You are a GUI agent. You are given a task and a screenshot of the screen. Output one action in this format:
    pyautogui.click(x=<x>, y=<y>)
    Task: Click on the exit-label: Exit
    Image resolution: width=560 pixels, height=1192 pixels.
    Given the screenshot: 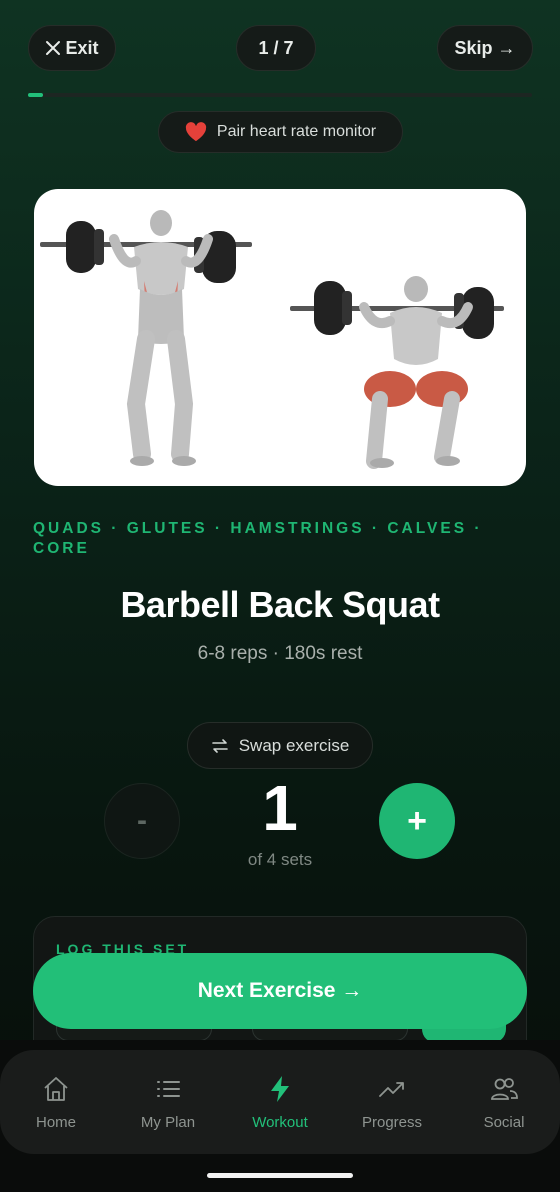 What is the action you would take?
    pyautogui.click(x=82, y=47)
    